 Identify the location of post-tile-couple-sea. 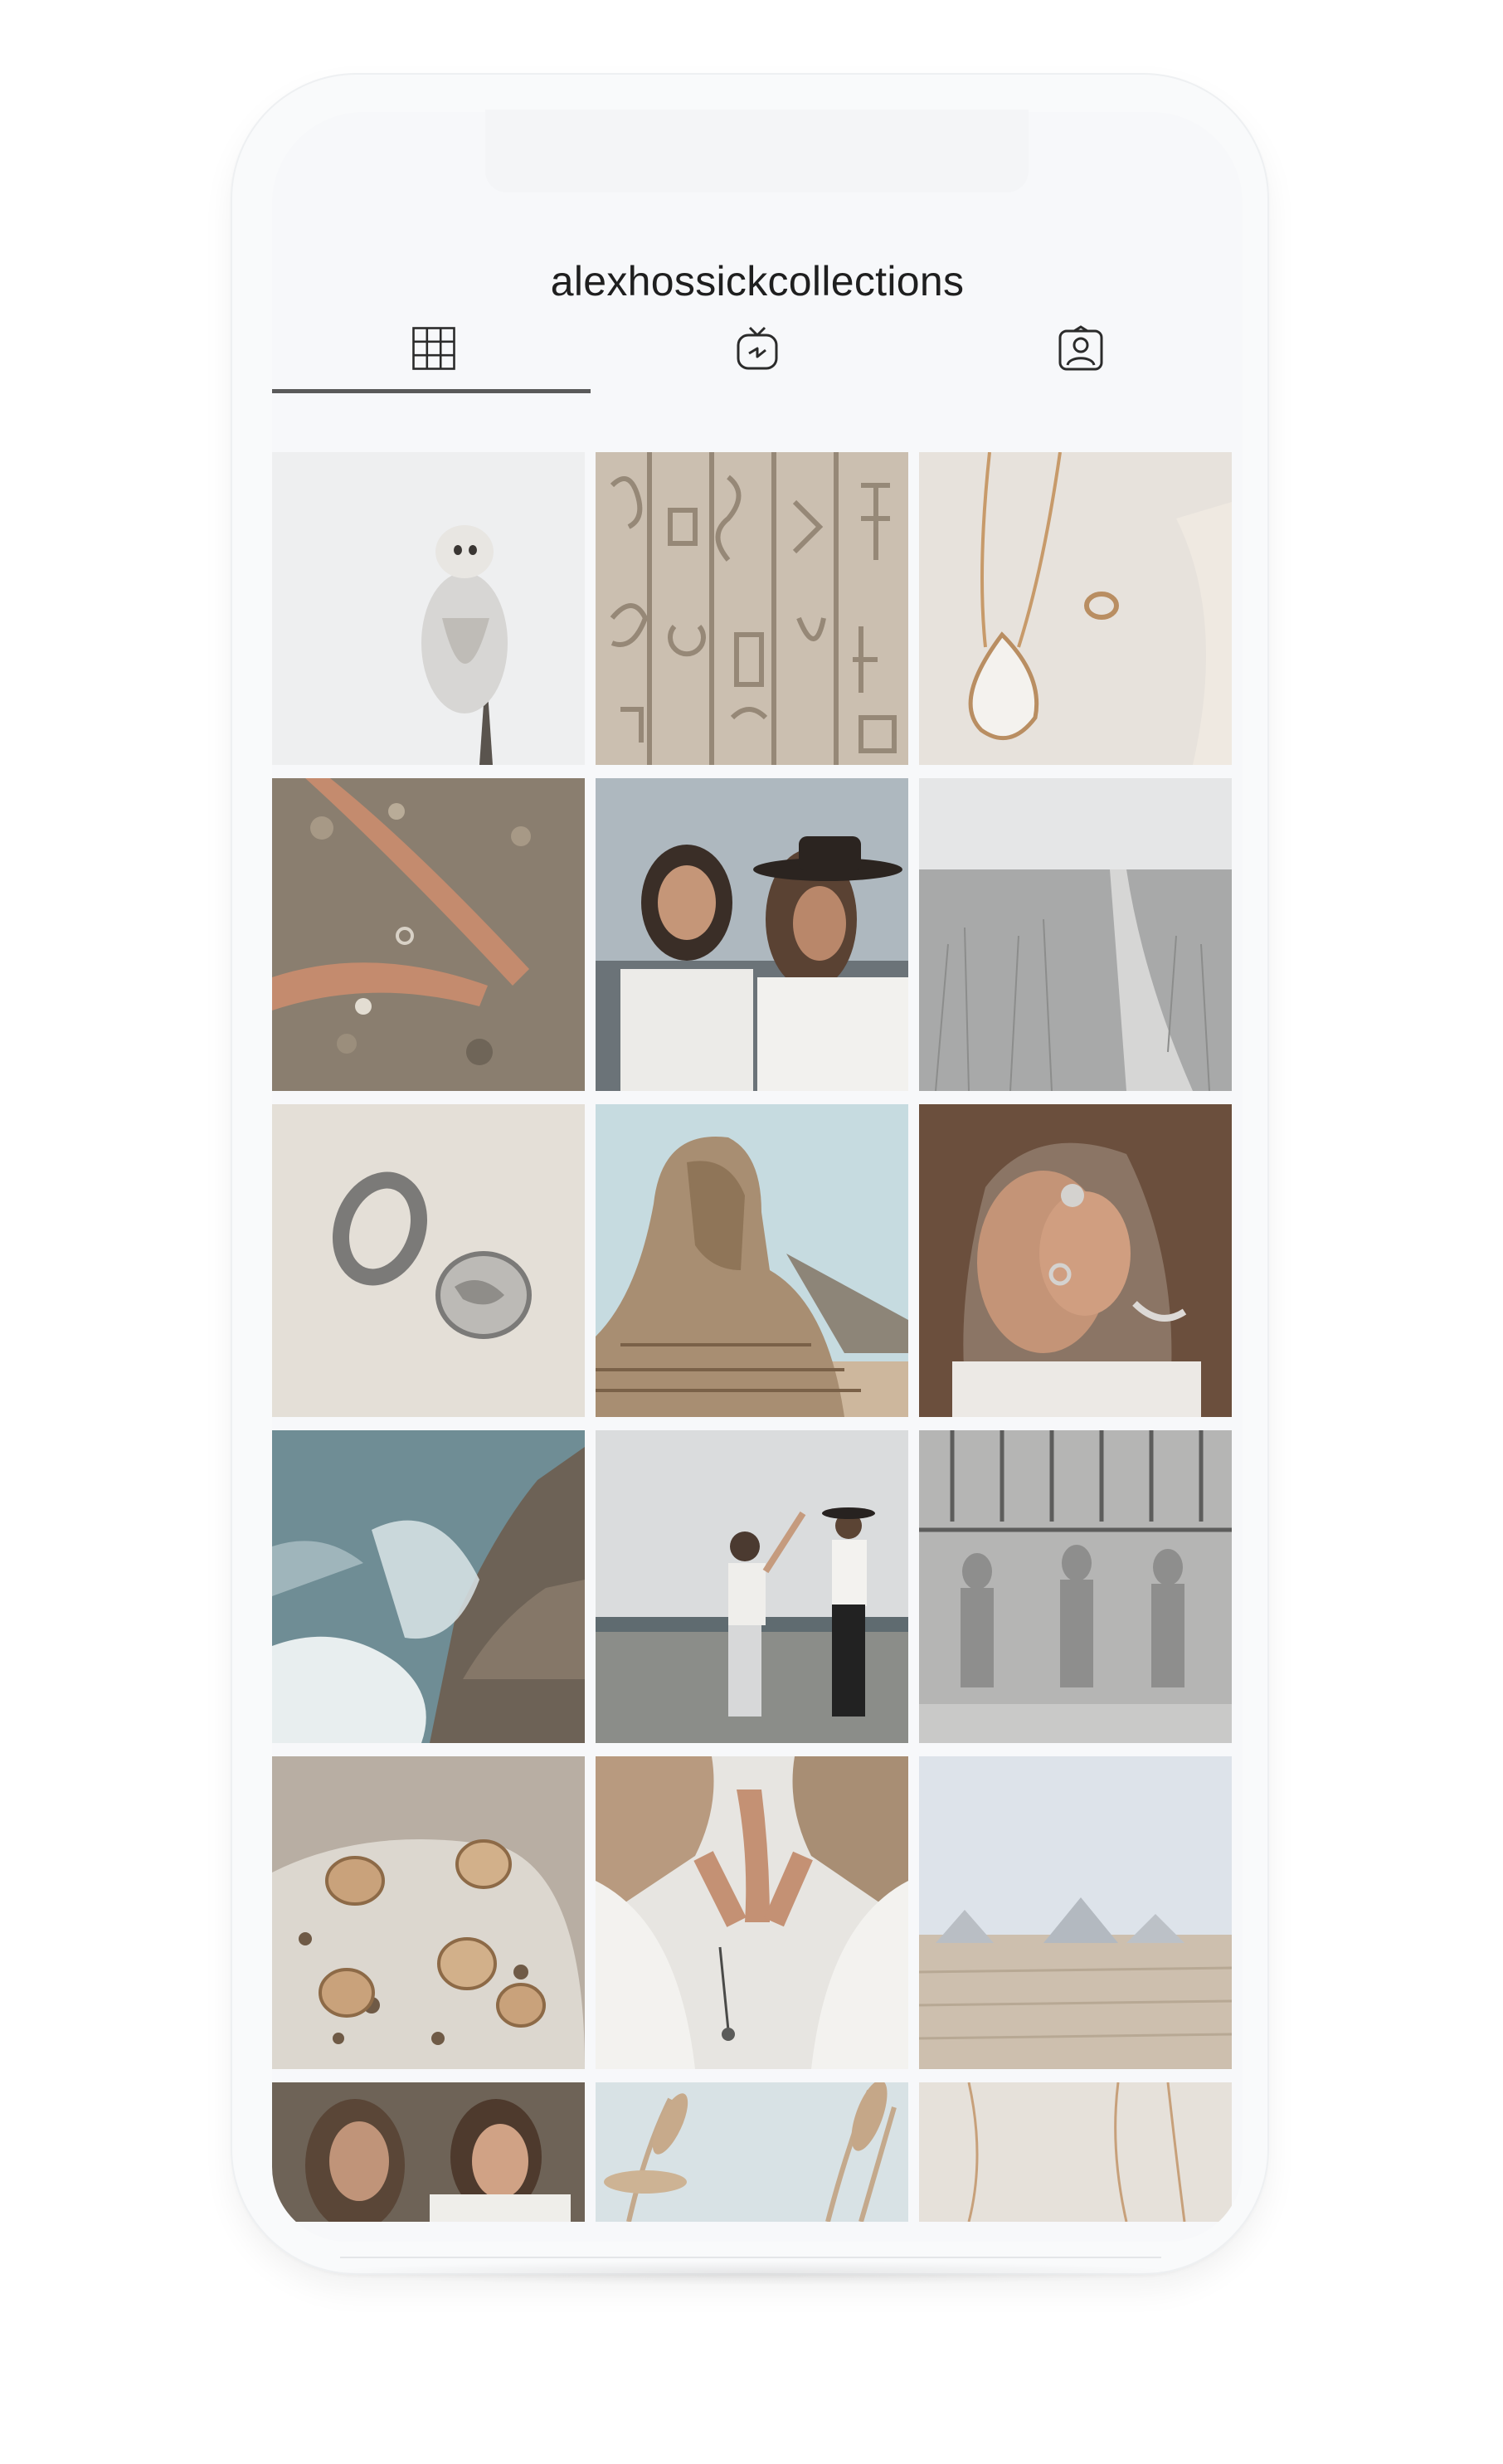
(752, 934).